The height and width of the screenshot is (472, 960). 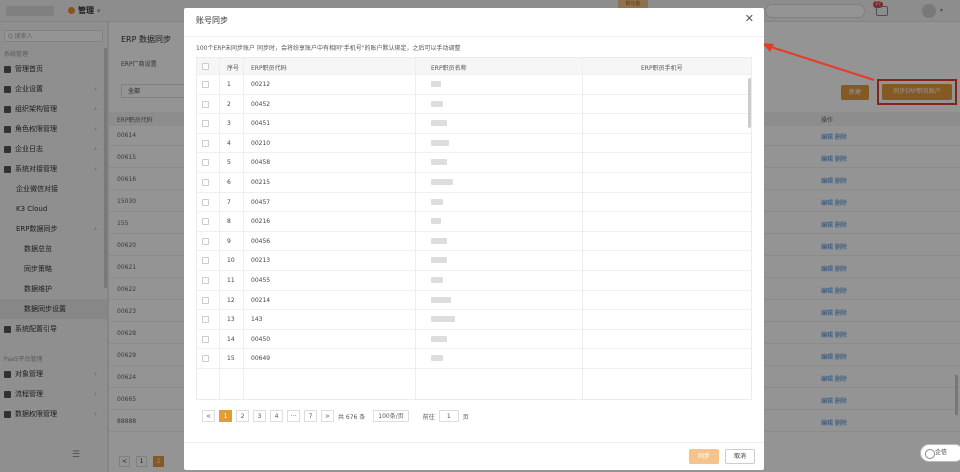 I want to click on goto-page-input: 1, so click(x=448, y=416).